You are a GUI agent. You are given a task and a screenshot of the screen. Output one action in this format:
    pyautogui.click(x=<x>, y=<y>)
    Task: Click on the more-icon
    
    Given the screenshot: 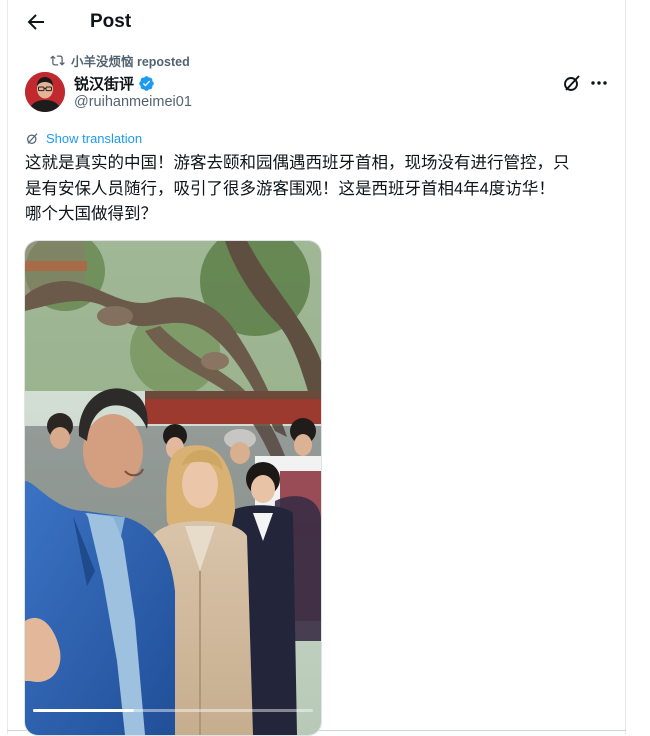 What is the action you would take?
    pyautogui.click(x=599, y=83)
    